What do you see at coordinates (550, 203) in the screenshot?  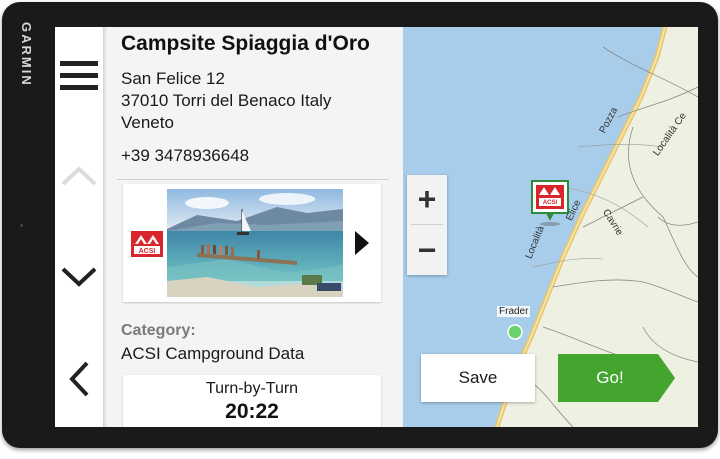 I see `poi-marker-text: ACSI` at bounding box center [550, 203].